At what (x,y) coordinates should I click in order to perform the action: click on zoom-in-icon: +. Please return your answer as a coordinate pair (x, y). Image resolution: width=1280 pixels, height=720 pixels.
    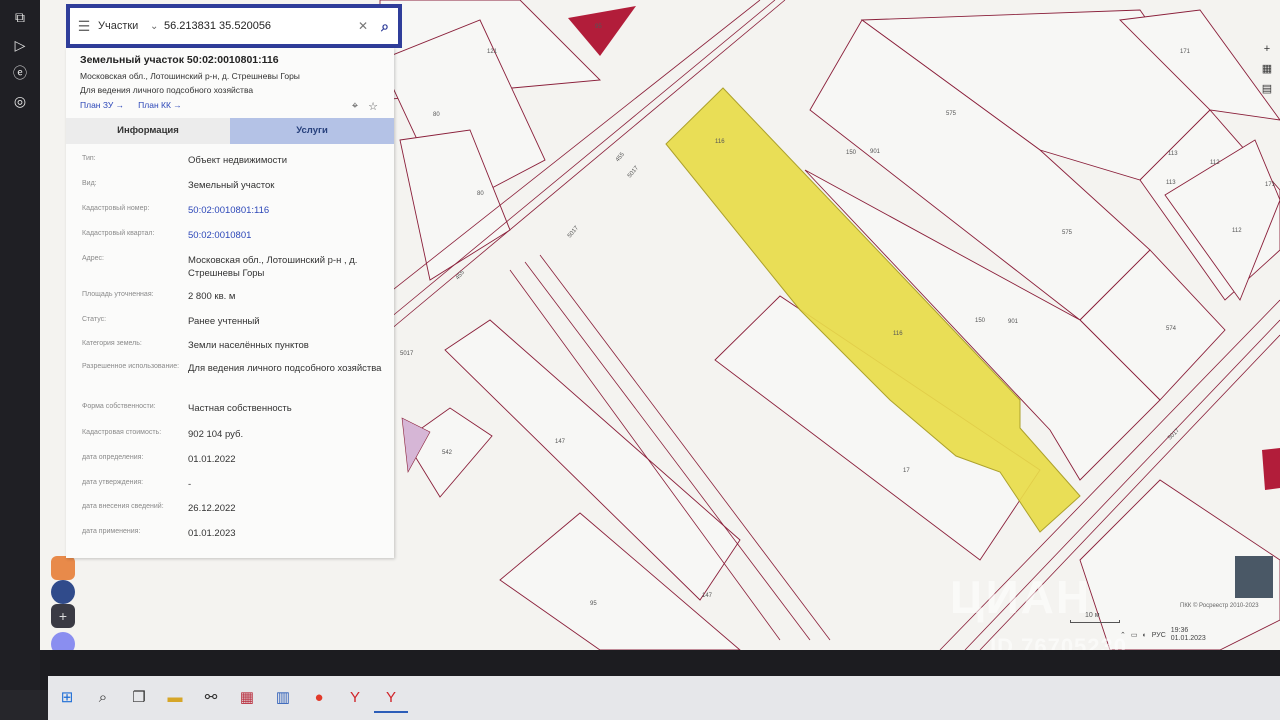
    Looking at the image, I should click on (1267, 49).